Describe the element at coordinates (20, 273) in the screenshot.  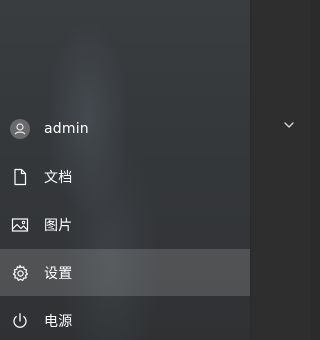
I see `gear-icon` at that location.